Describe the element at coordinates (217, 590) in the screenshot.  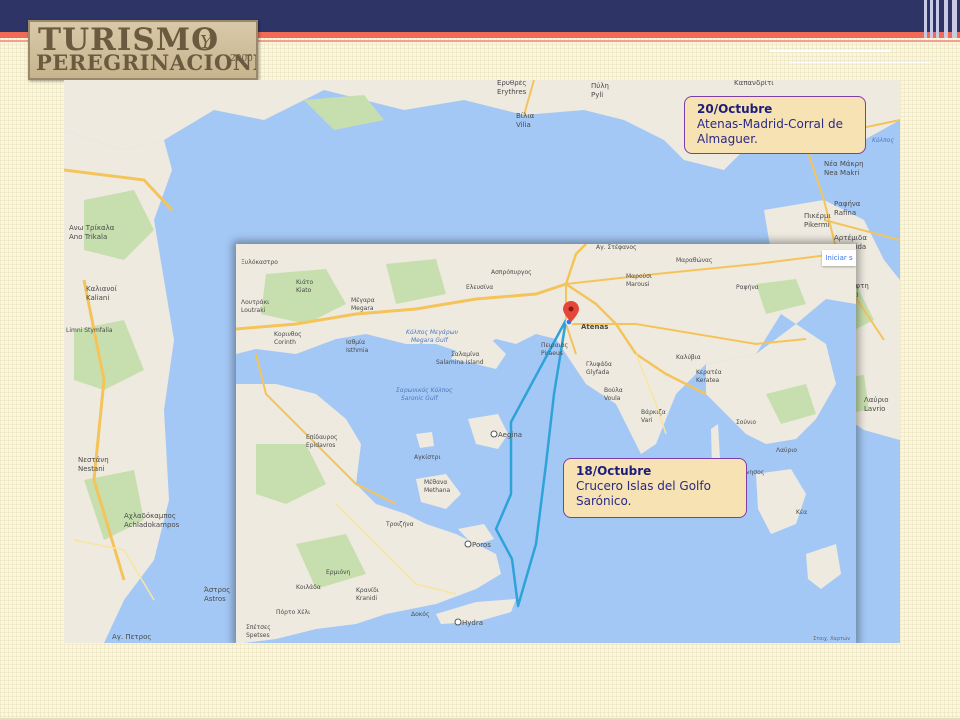
I see `svg-text: Άστρος` at that location.